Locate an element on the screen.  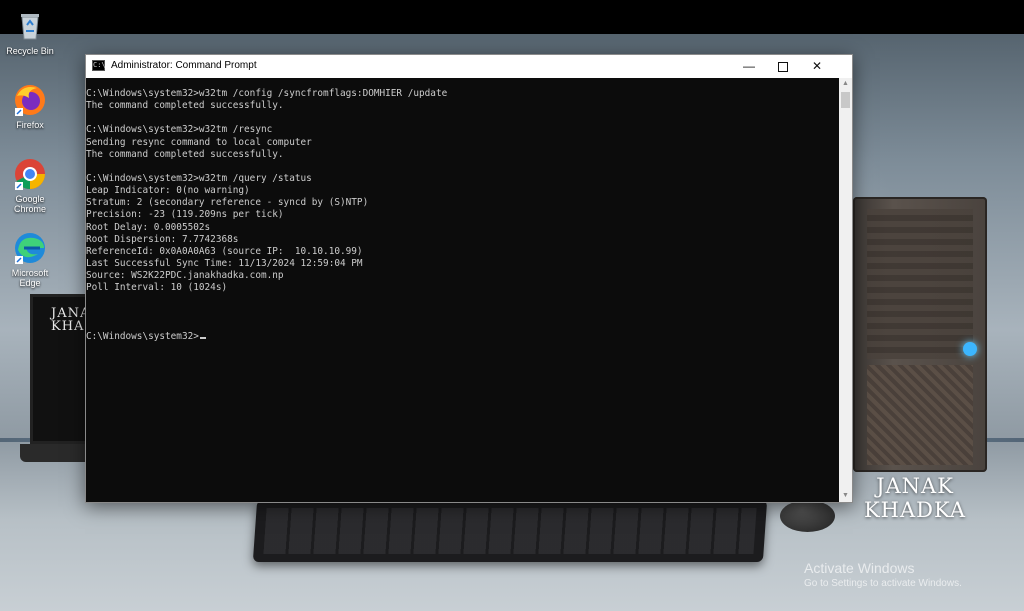
tower-vent-panel is located at coordinates (920, 284).